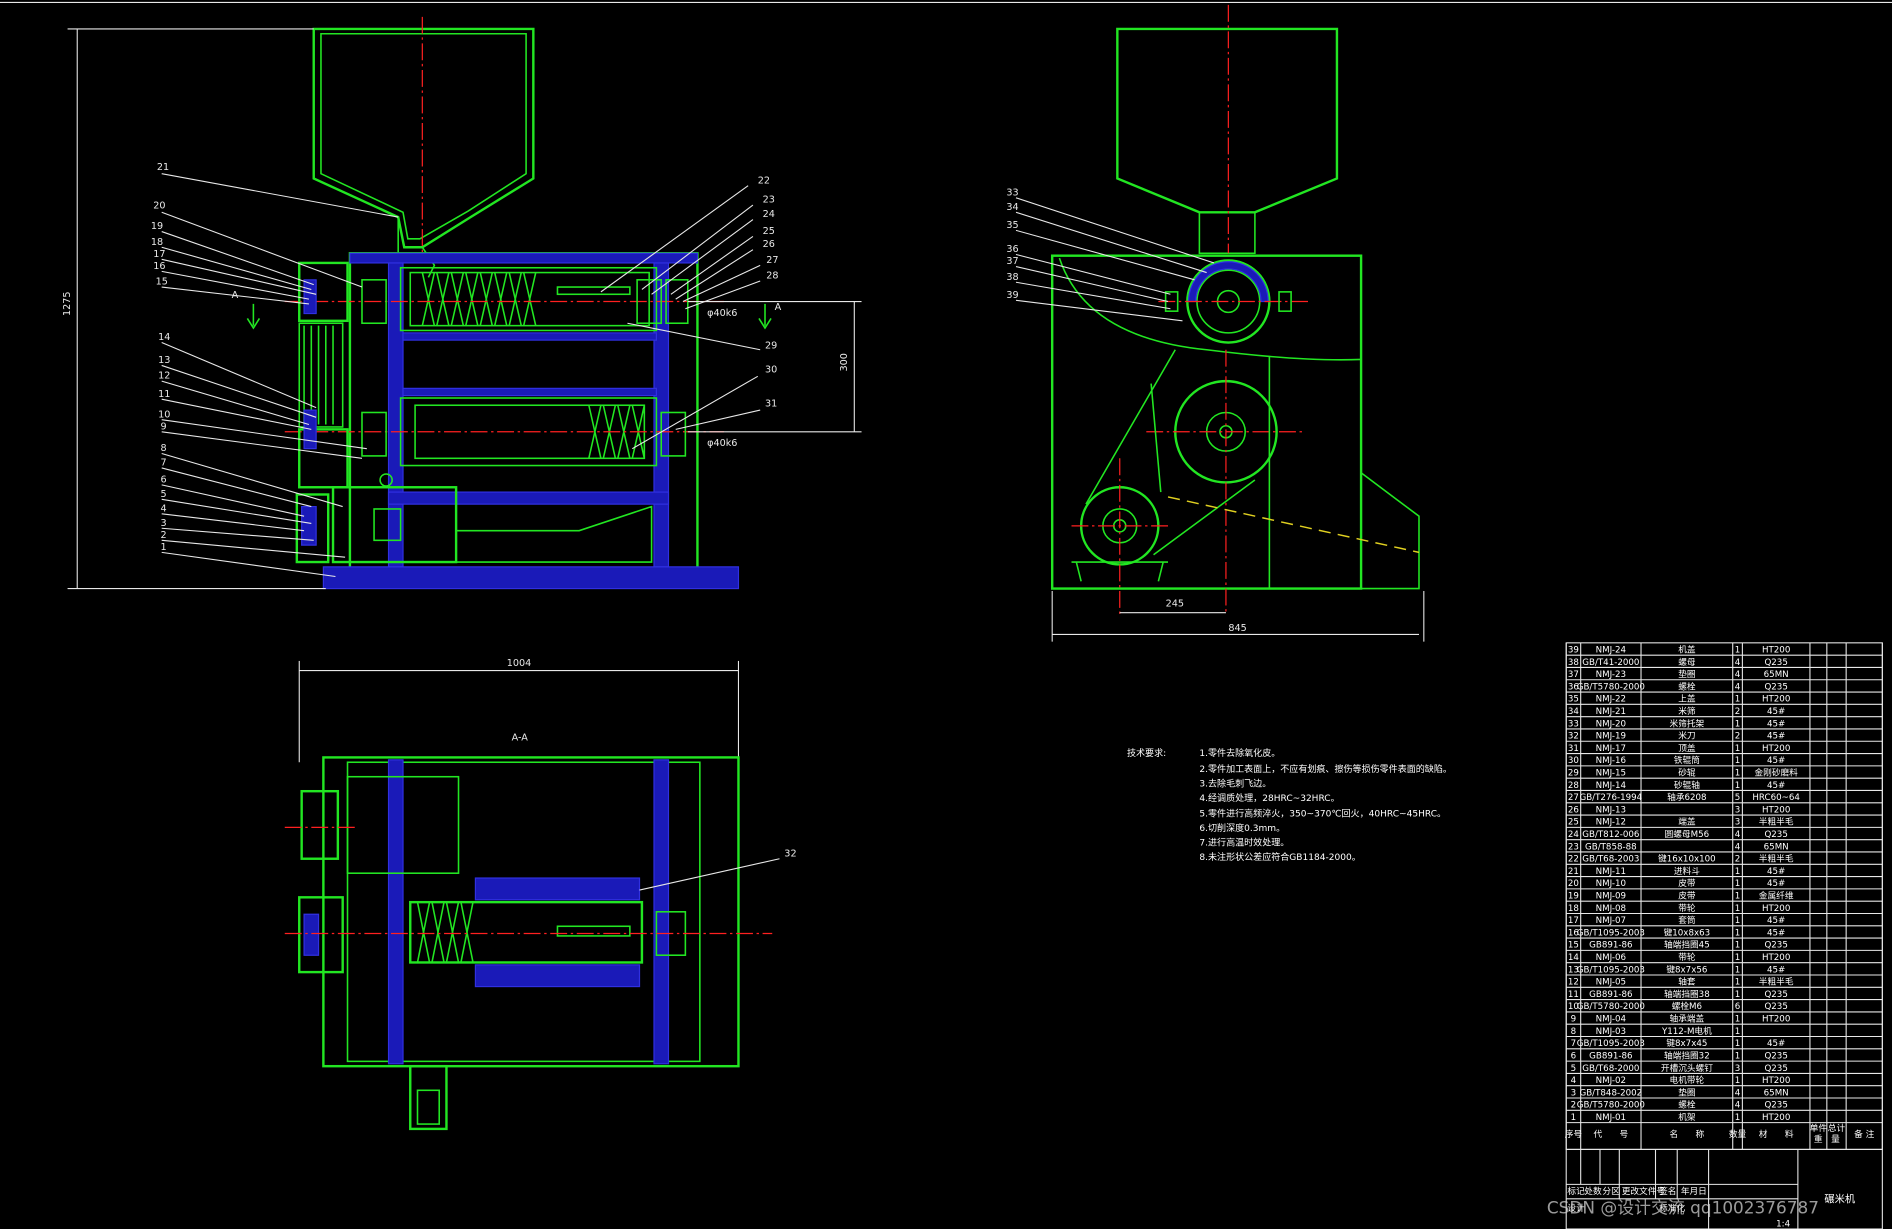 Image resolution: width=1892 pixels, height=1229 pixels. Describe the element at coordinates (593, 931) in the screenshot. I see `section-key` at that location.